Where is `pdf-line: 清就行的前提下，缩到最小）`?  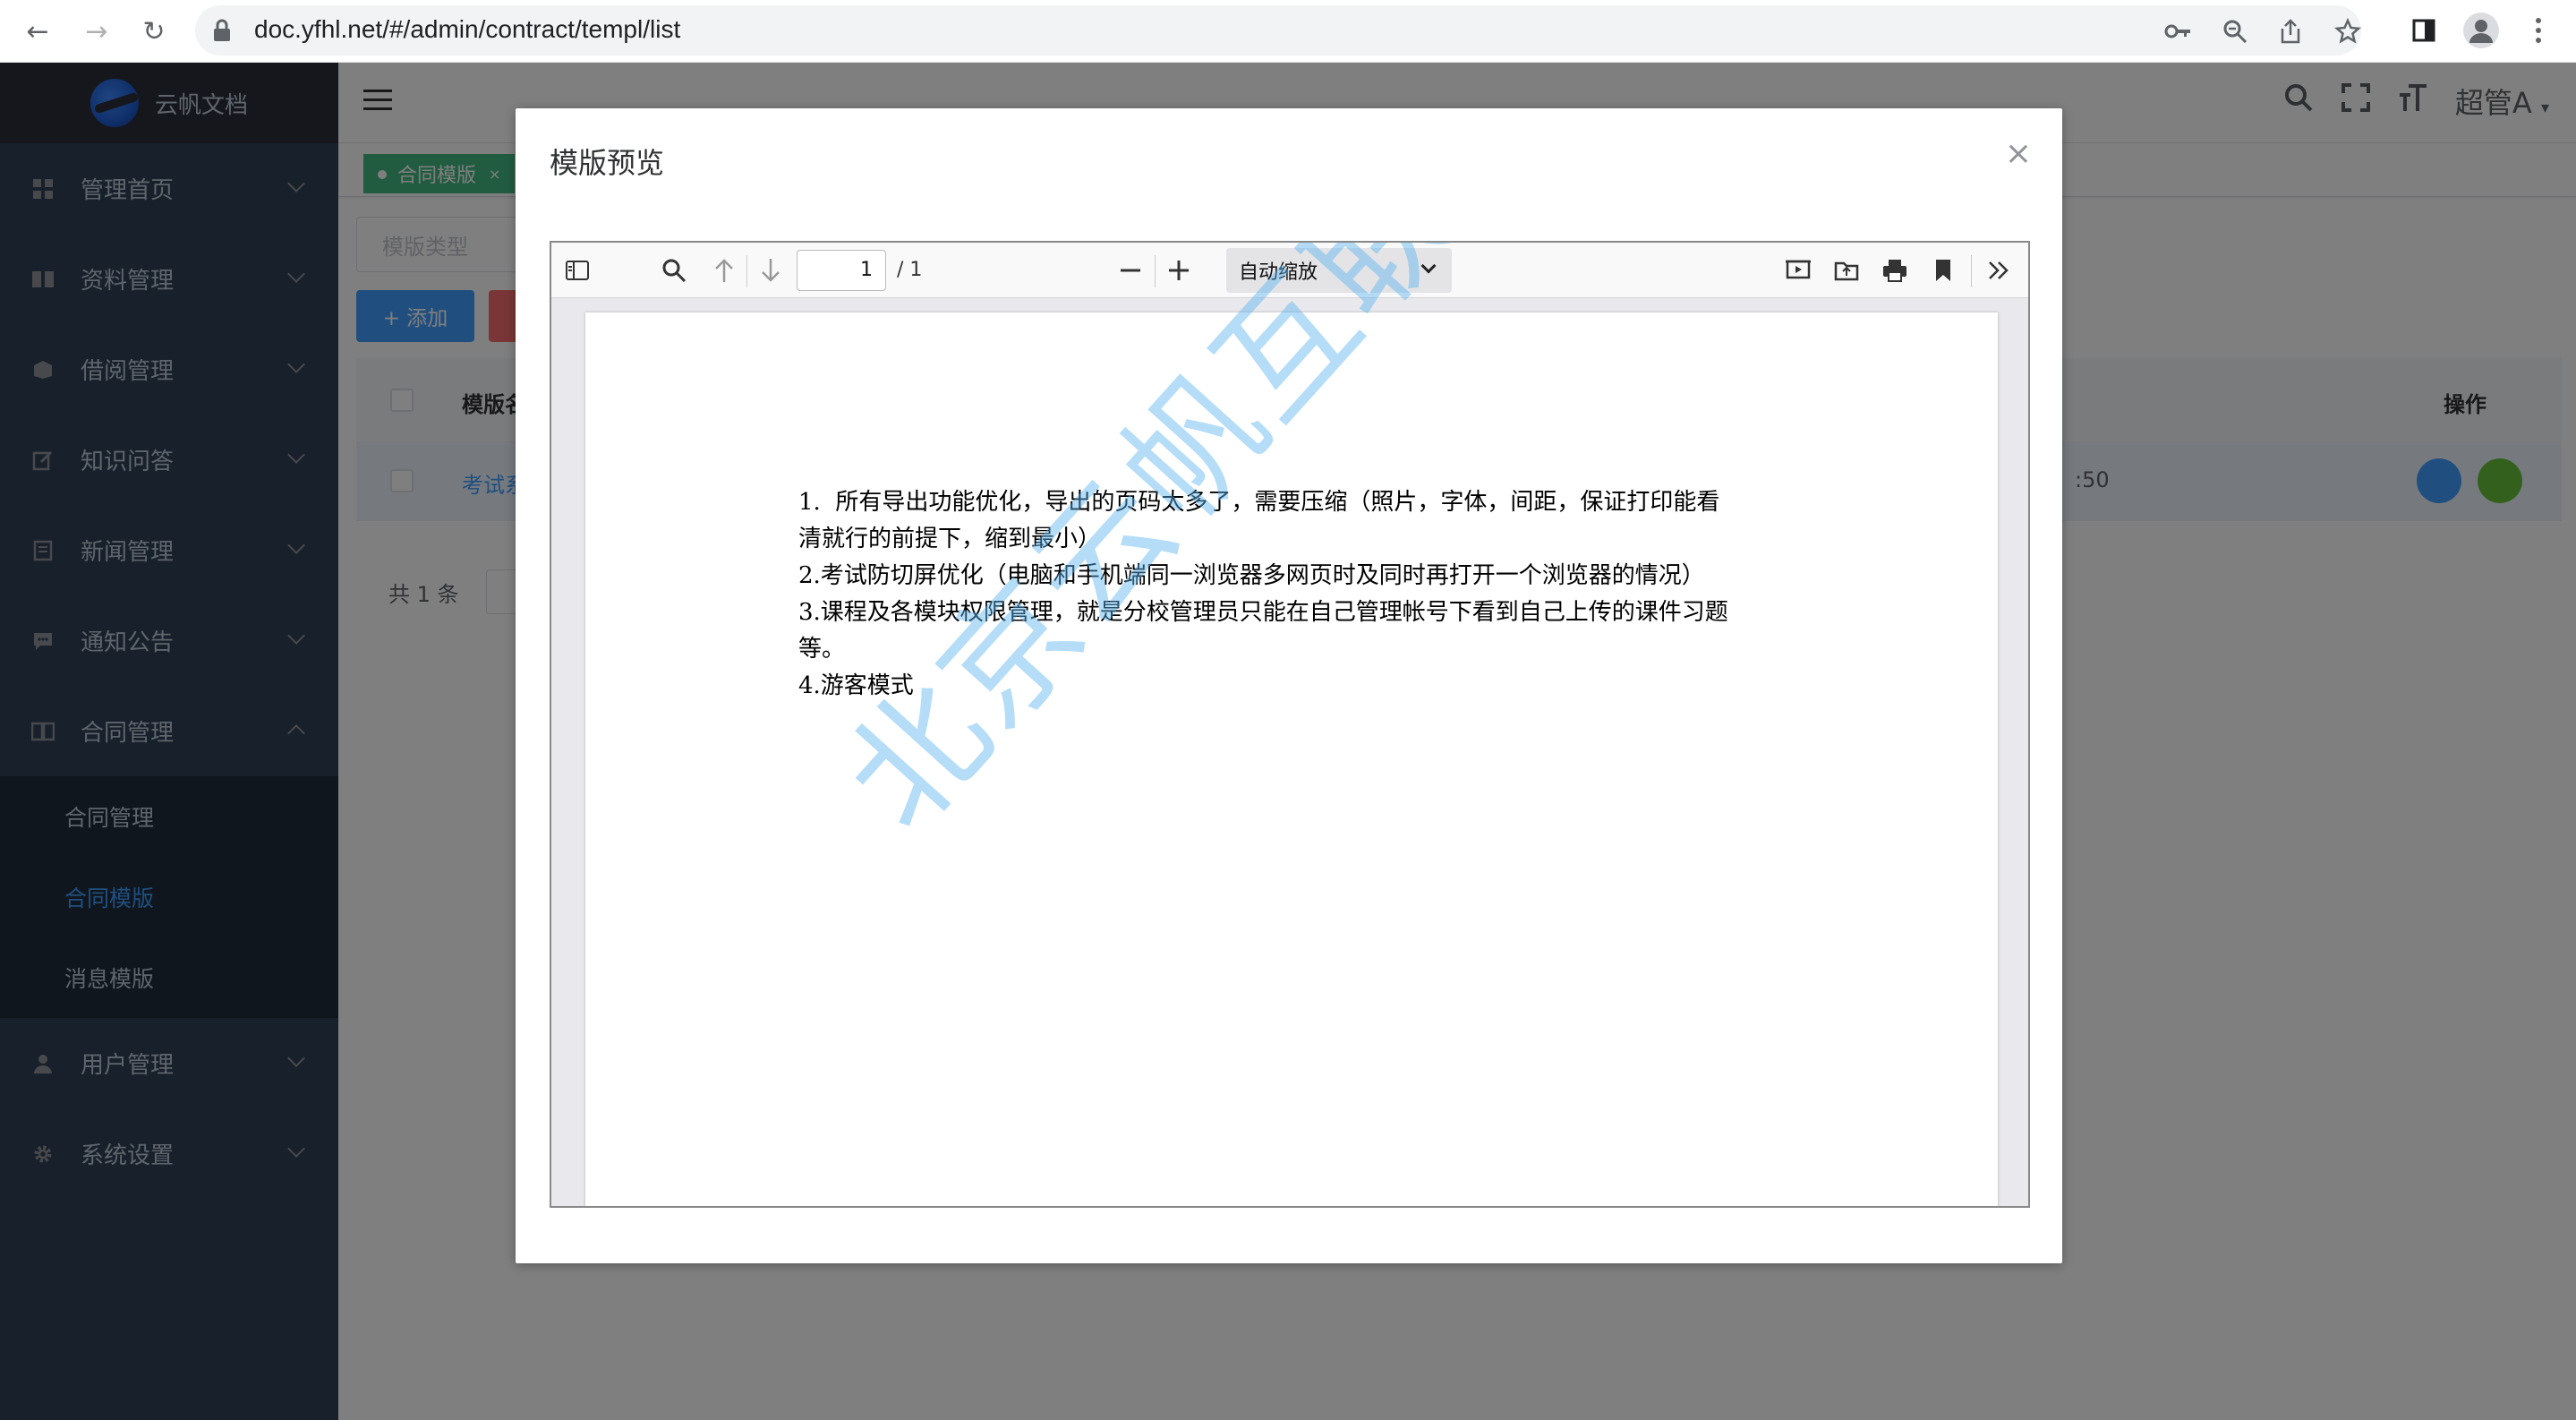
pdf-line: 清就行的前提下，缩到最小） is located at coordinates (950, 539).